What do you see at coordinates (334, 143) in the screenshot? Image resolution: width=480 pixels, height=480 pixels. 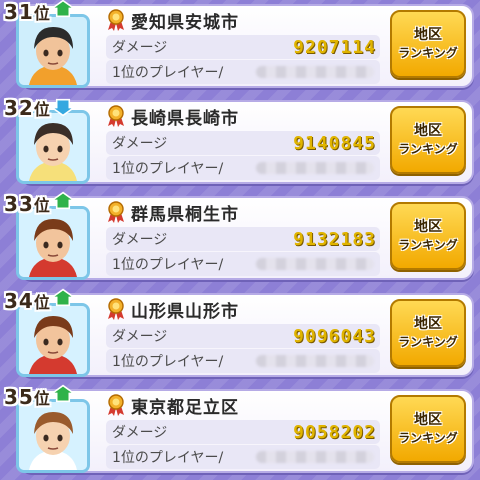 I see `damage-value: 9140845` at bounding box center [334, 143].